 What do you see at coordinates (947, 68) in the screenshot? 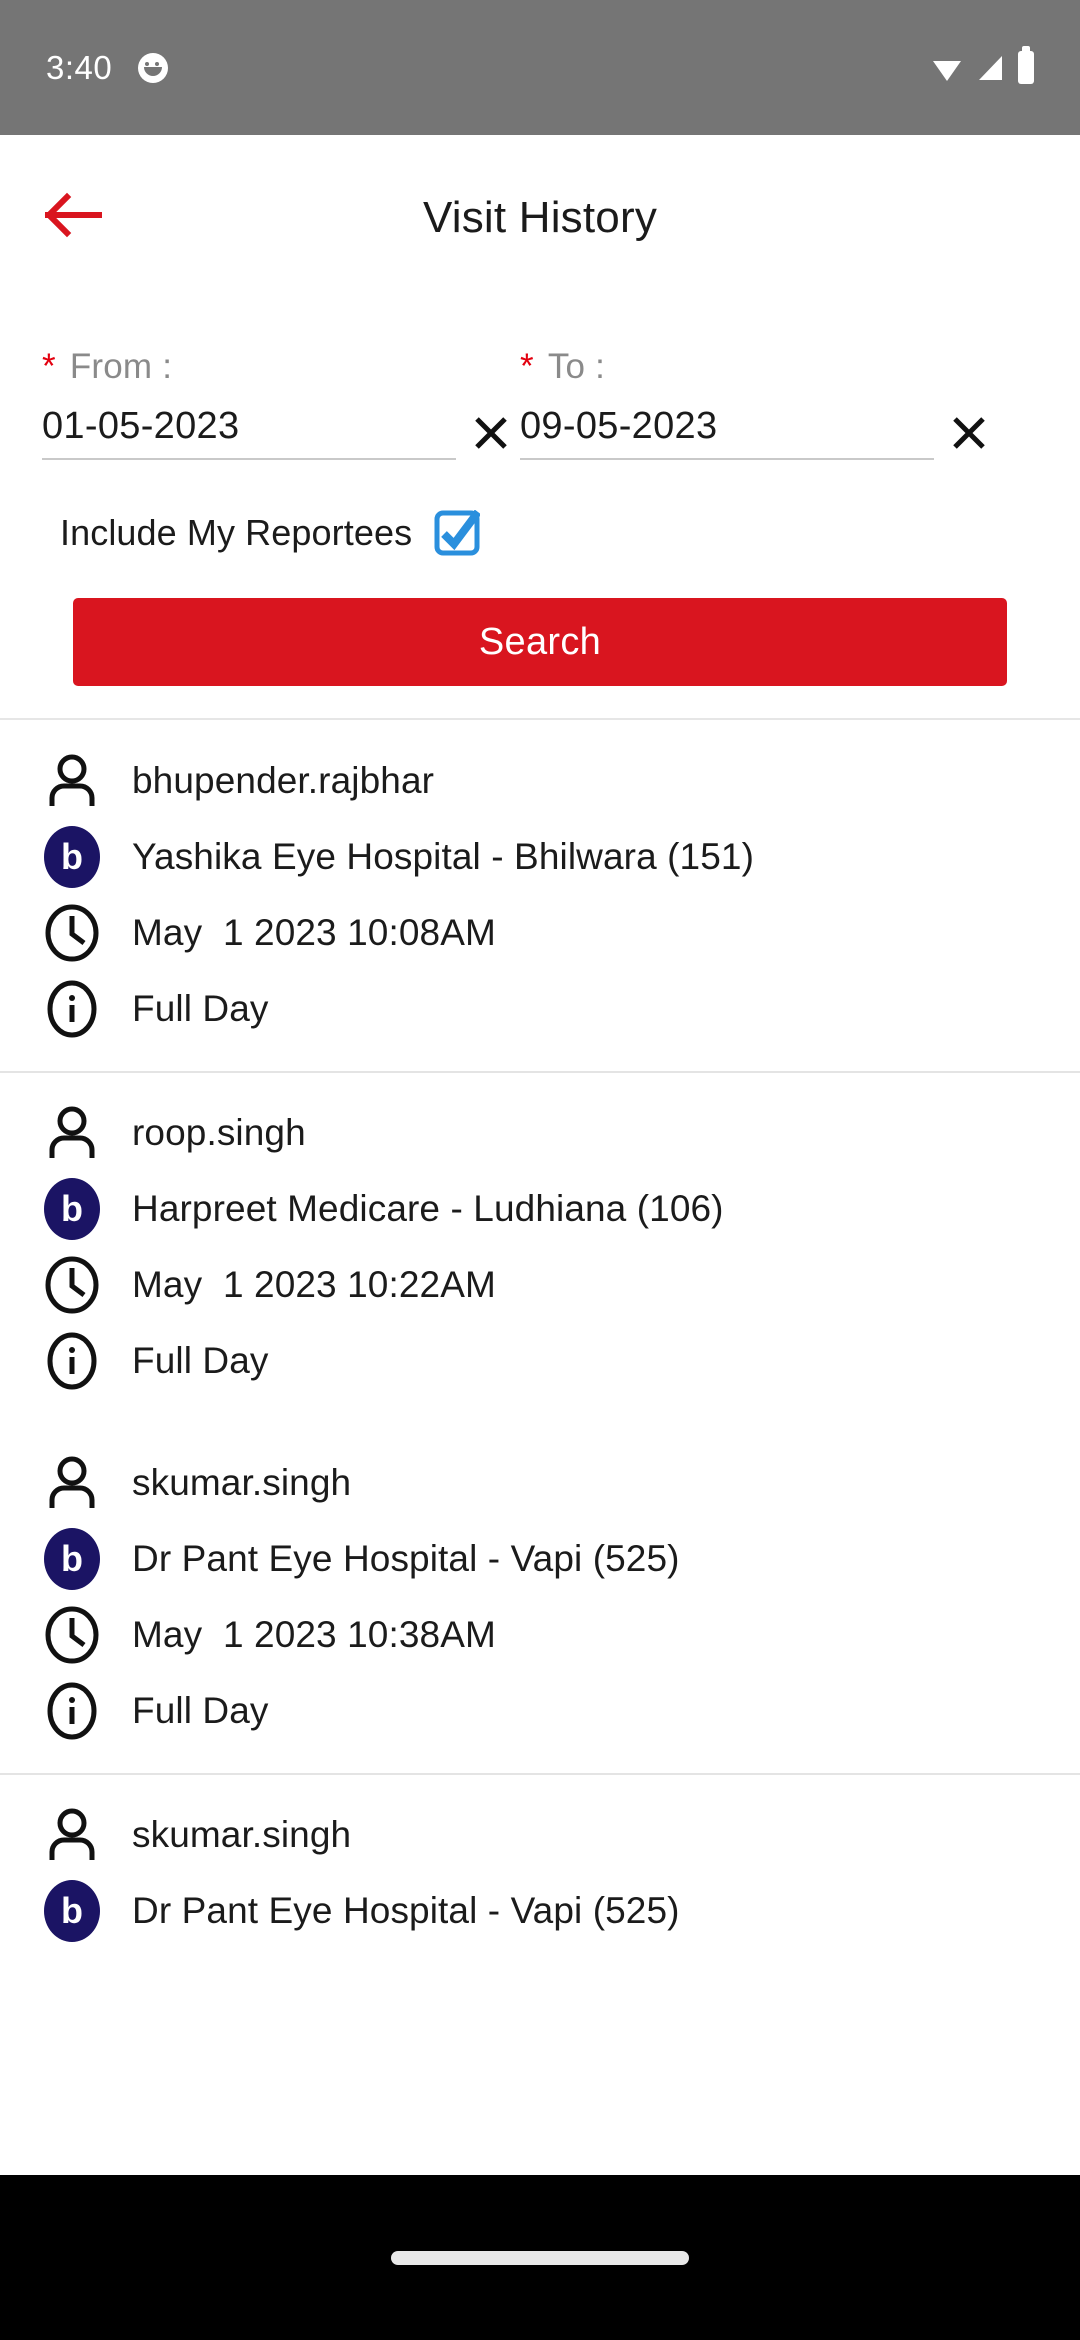
I see `wifi-icon` at bounding box center [947, 68].